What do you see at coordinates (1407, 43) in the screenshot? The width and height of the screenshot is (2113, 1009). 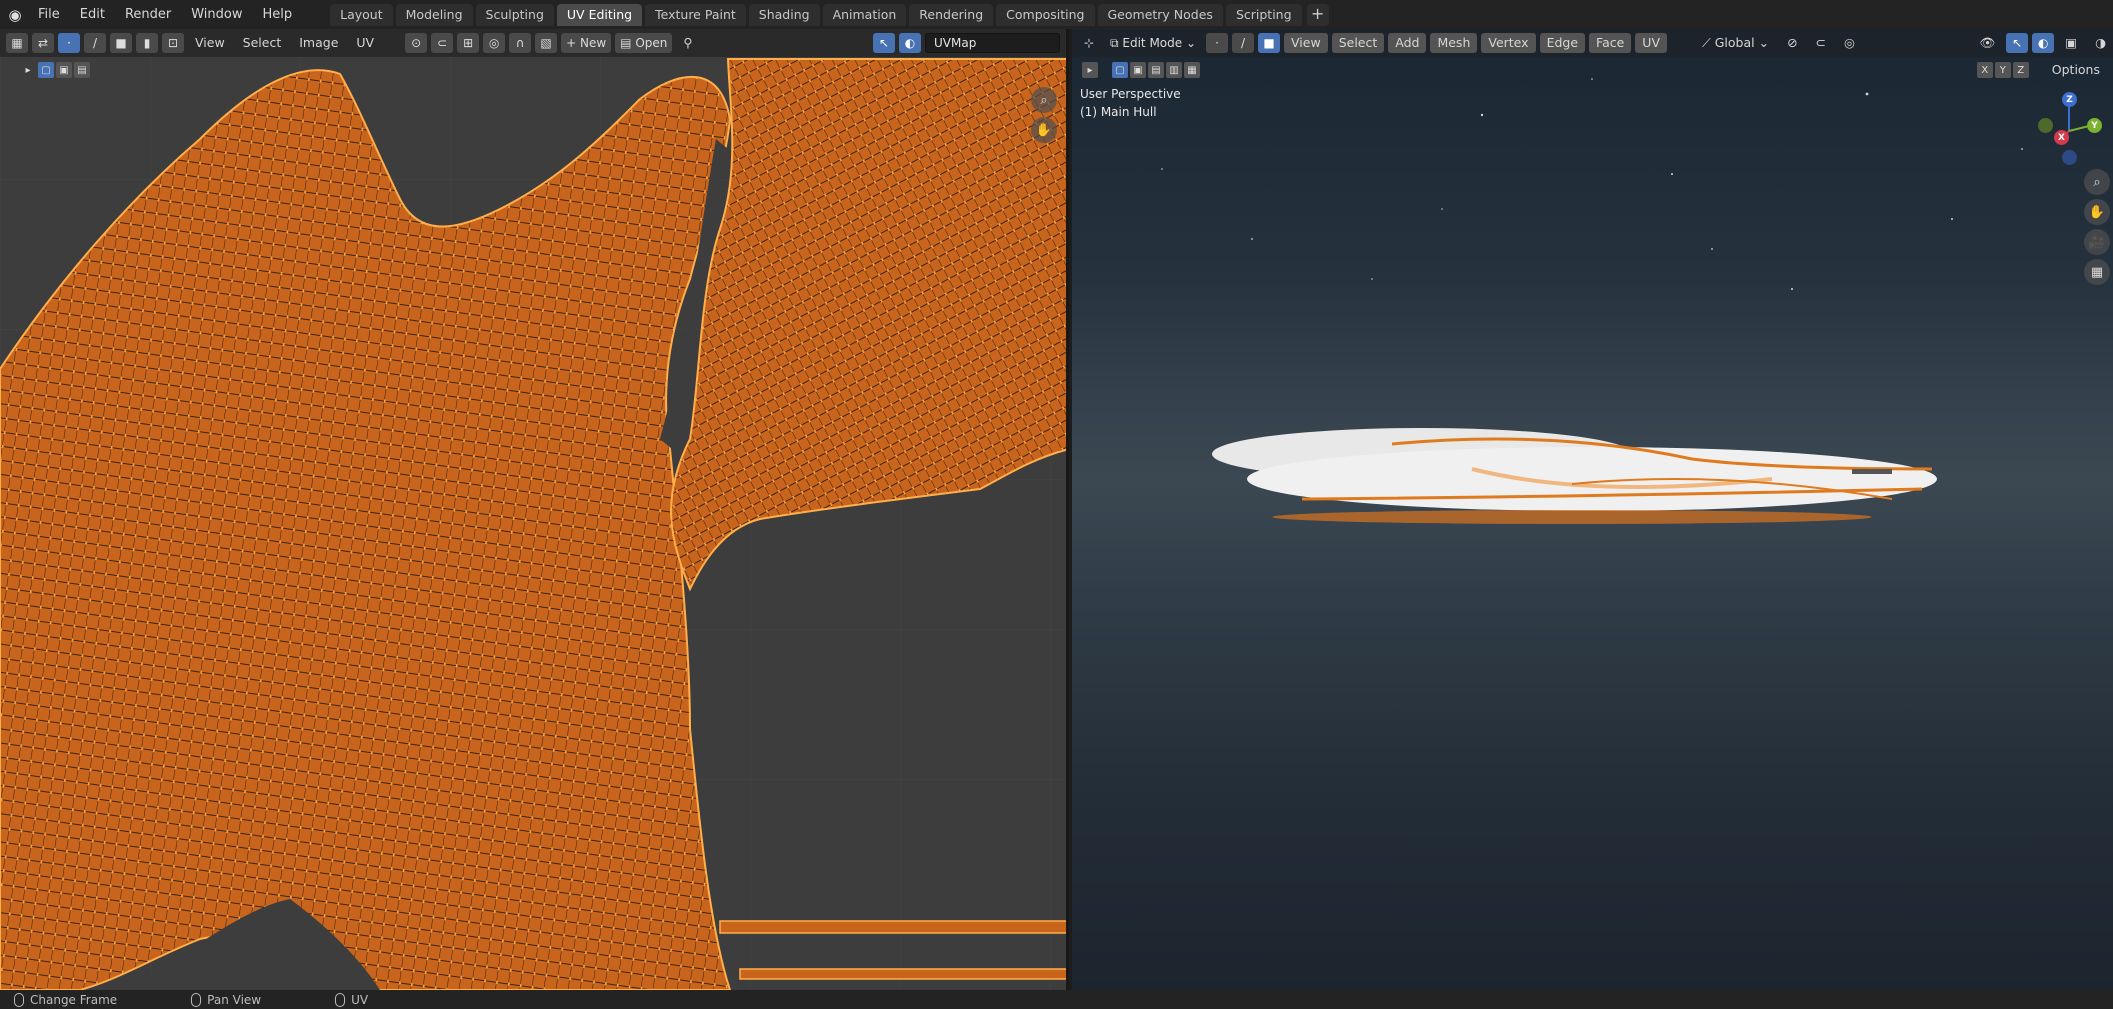 I see `menu-add: Add` at bounding box center [1407, 43].